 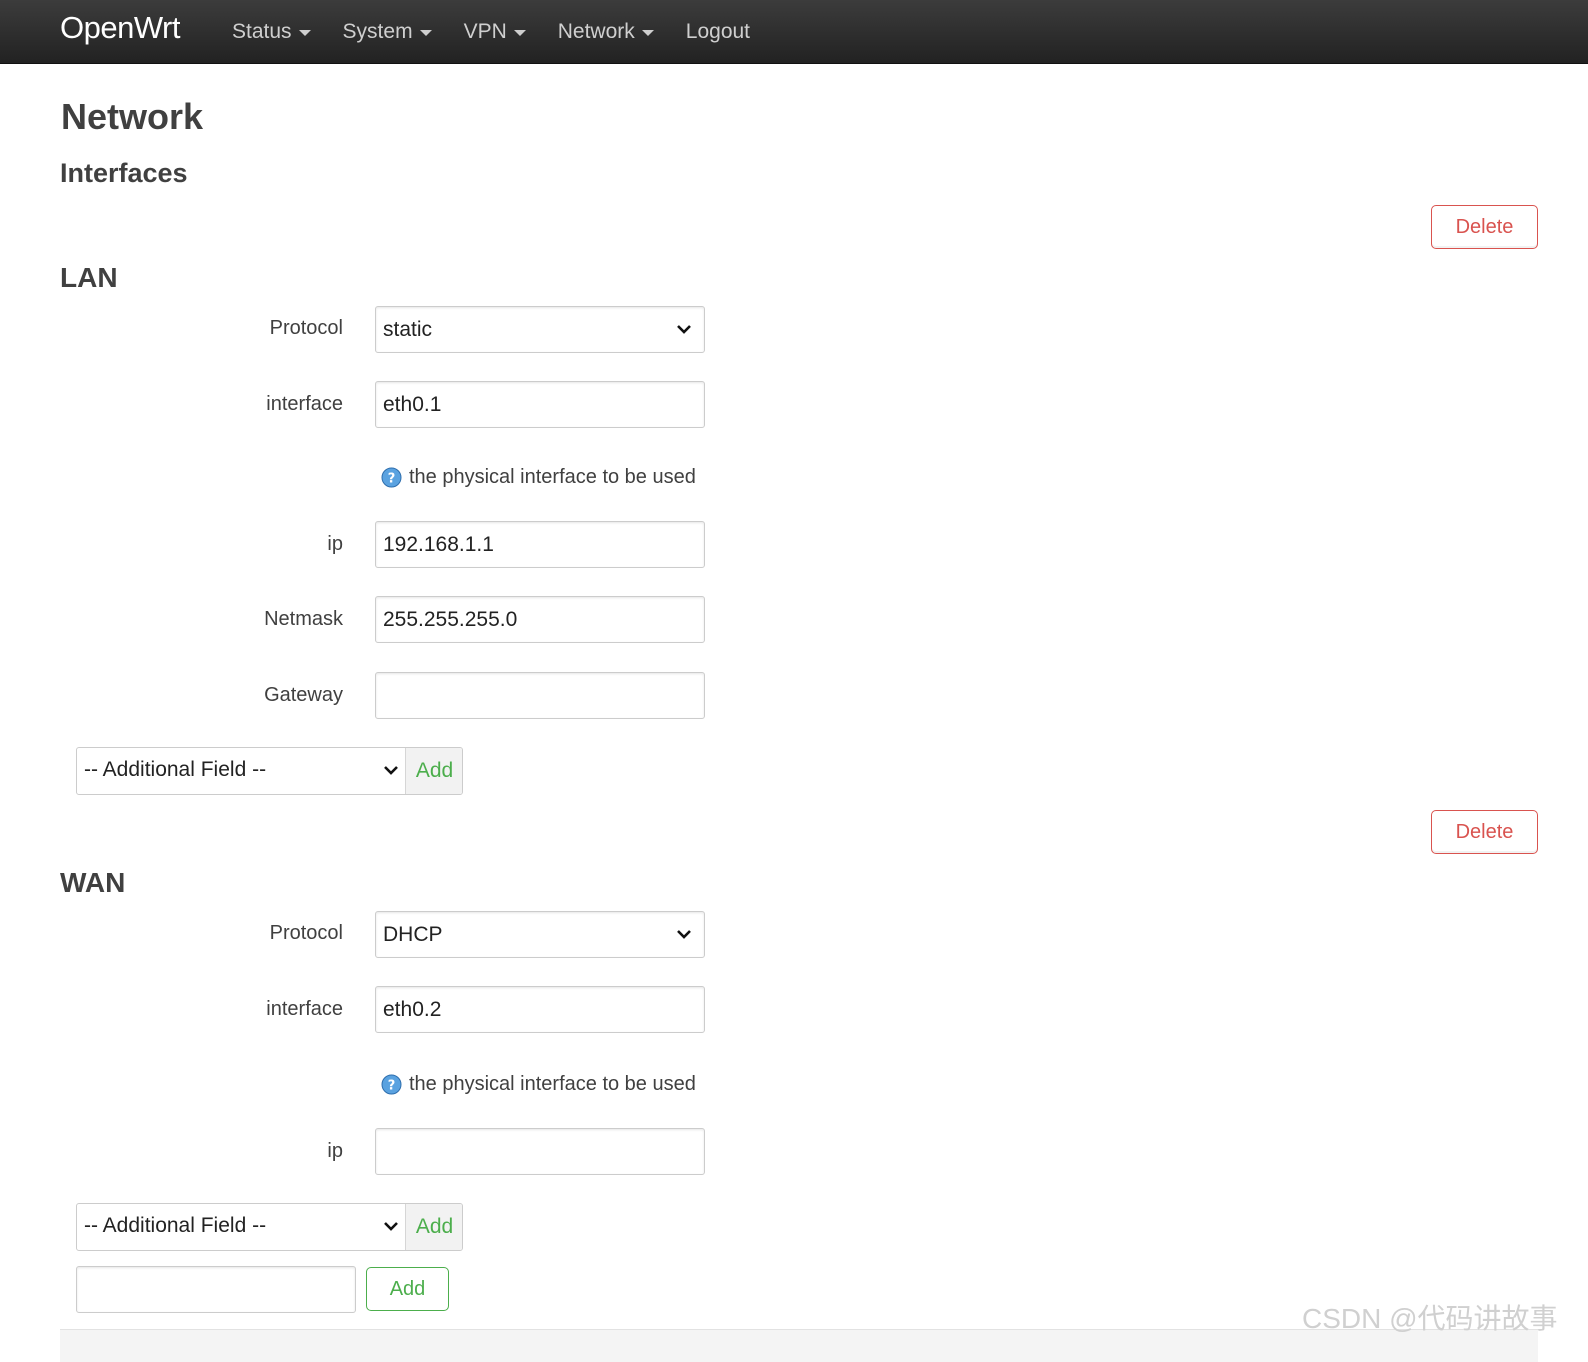 I want to click on menu-status: Status, so click(x=271, y=32).